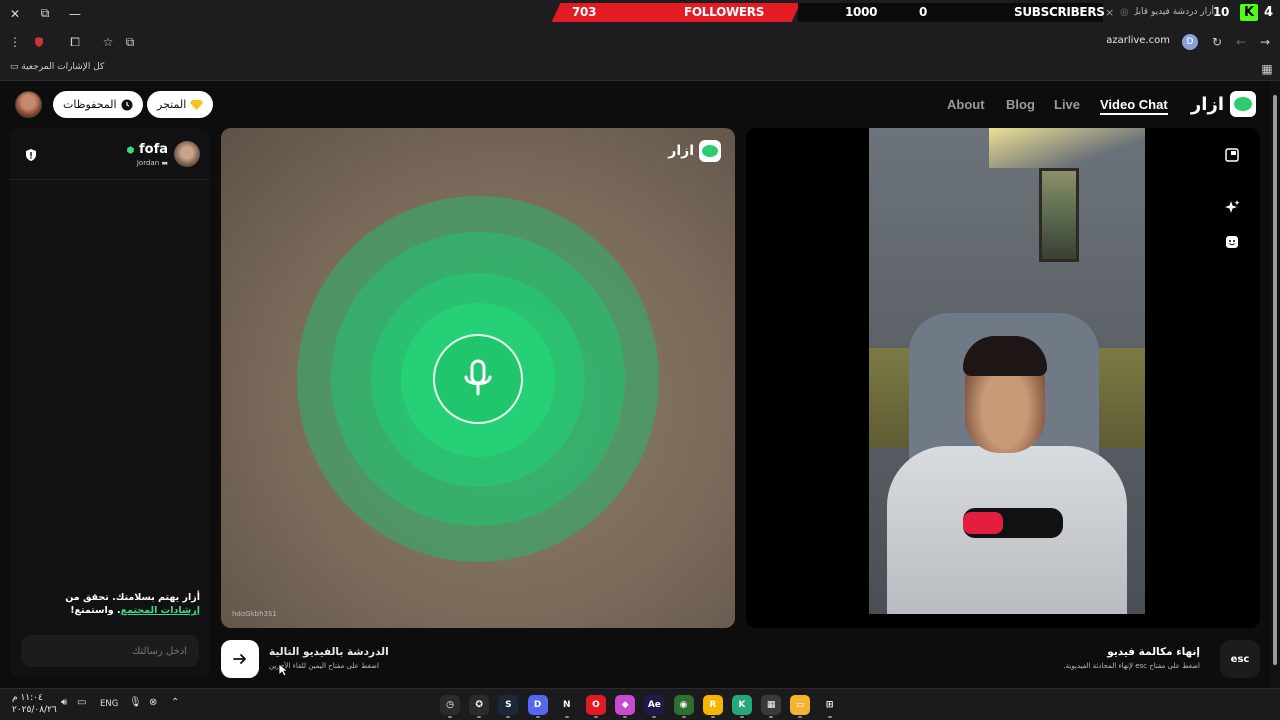  I want to click on saved-button: المحفوظات, so click(98, 104).